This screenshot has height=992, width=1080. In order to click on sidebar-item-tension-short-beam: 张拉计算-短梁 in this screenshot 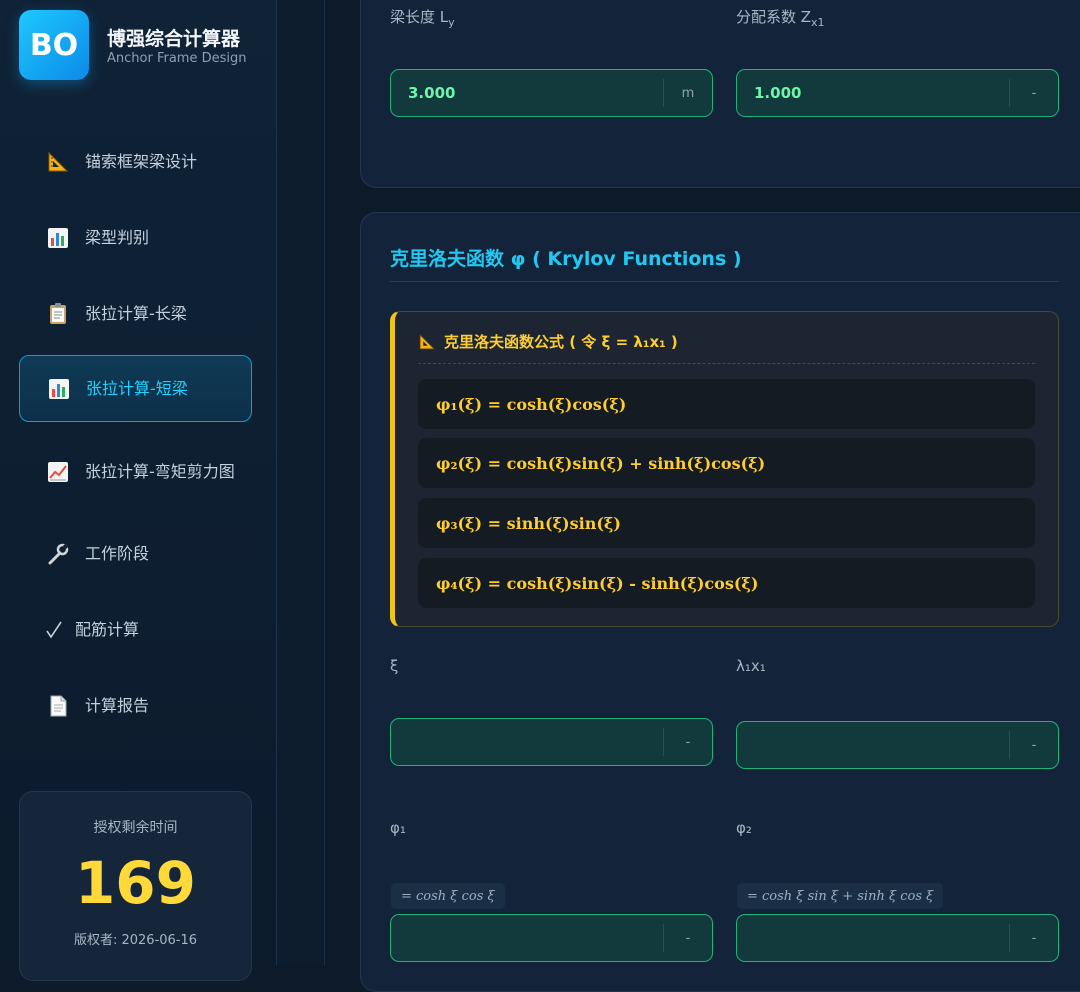, I will do `click(135, 388)`.